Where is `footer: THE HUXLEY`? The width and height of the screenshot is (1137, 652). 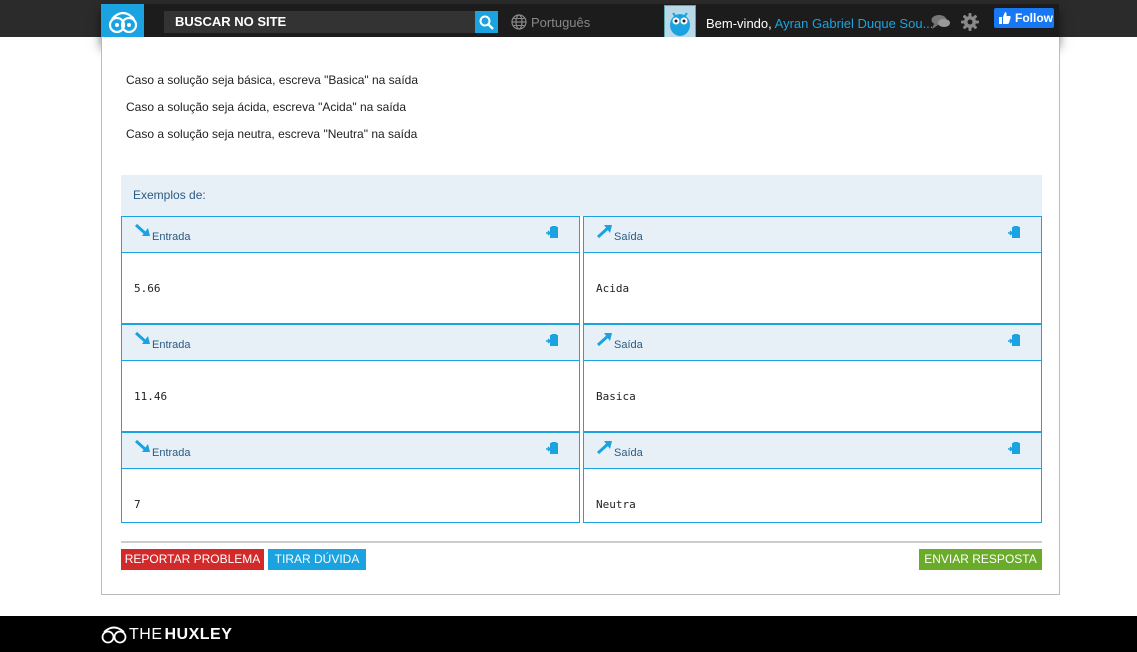
footer: THE HUXLEY is located at coordinates (568, 634).